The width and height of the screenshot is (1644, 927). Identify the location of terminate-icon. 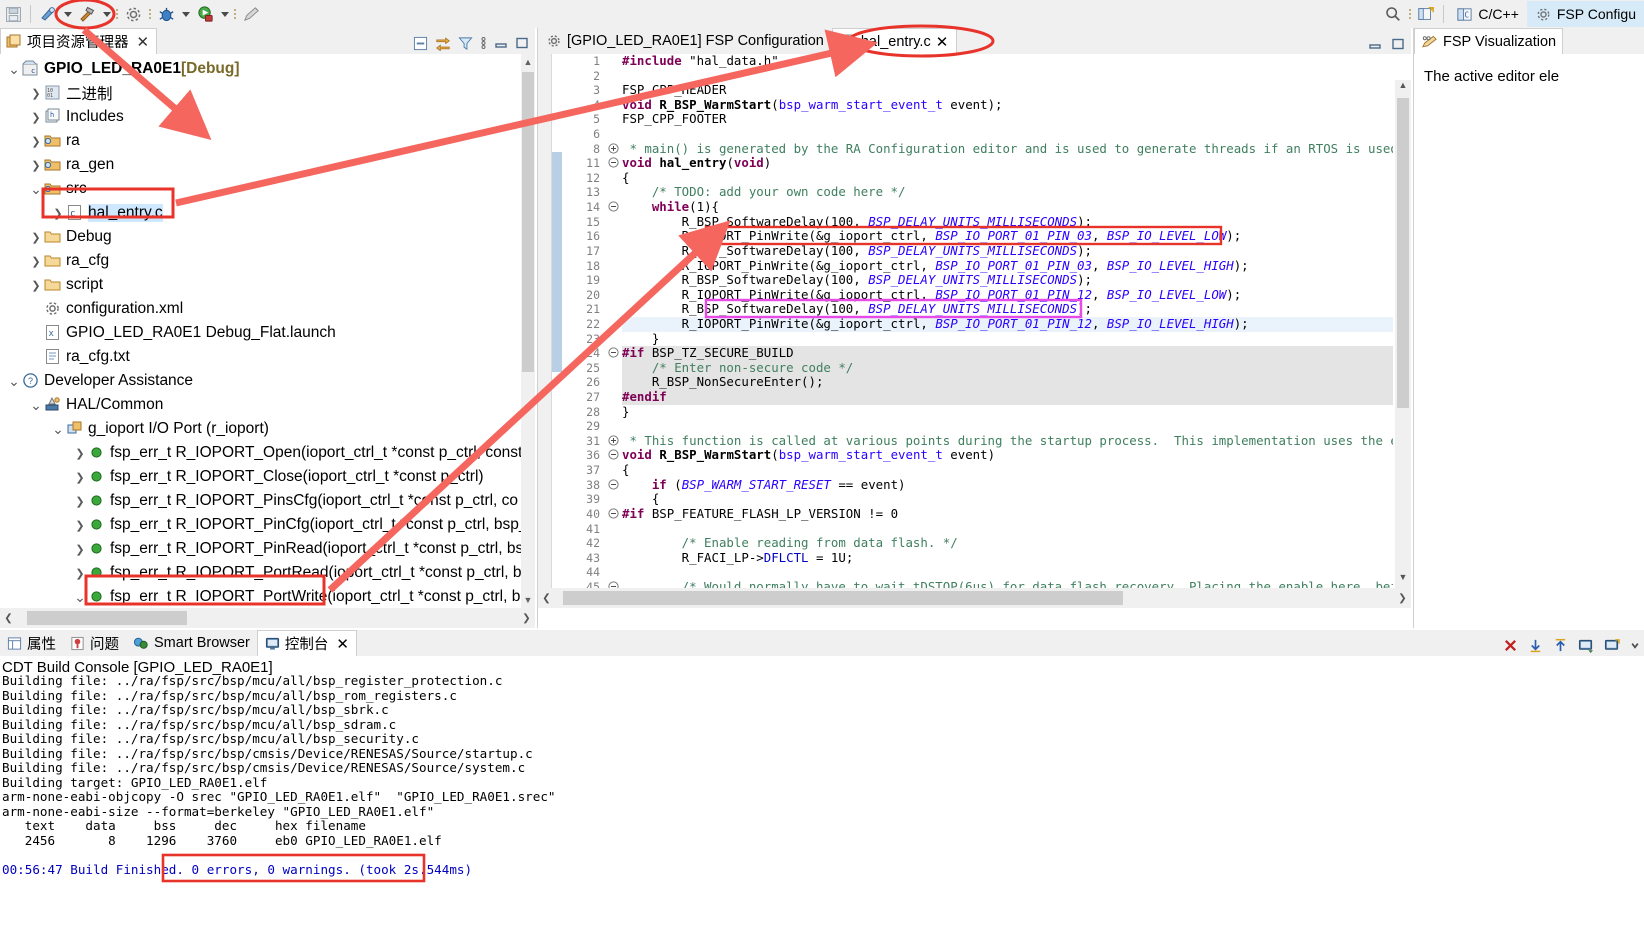
(1510, 647).